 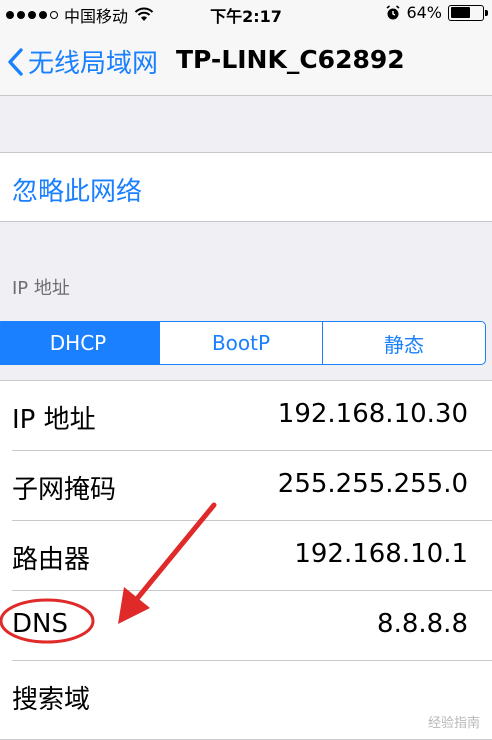 What do you see at coordinates (246, 416) in the screenshot?
I see `row-ip-address: IP 地址 192.168.10.30` at bounding box center [246, 416].